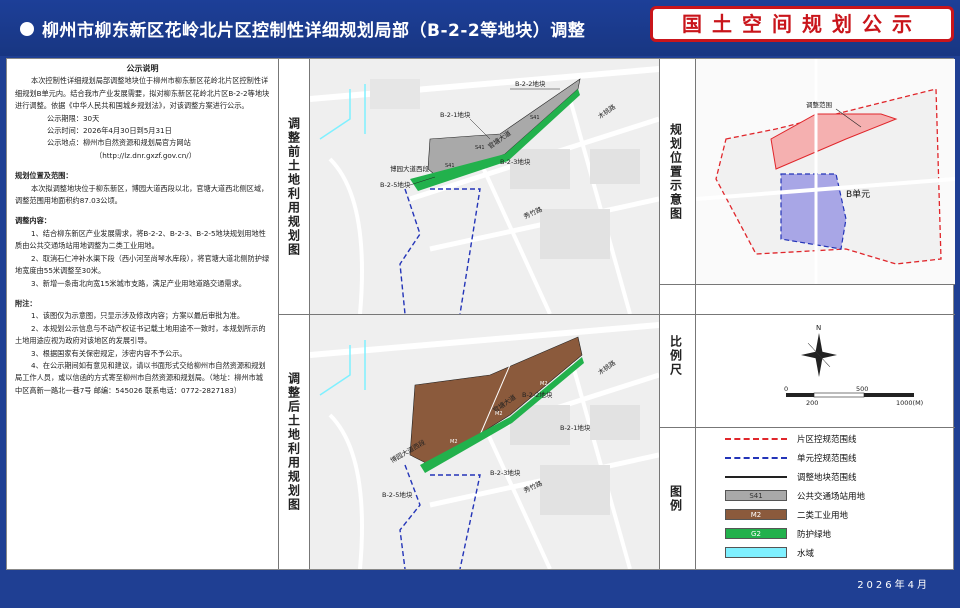 Image resolution: width=960 pixels, height=608 pixels. What do you see at coordinates (893, 585) in the screenshot?
I see `footer-date: 2026年4月` at bounding box center [893, 585].